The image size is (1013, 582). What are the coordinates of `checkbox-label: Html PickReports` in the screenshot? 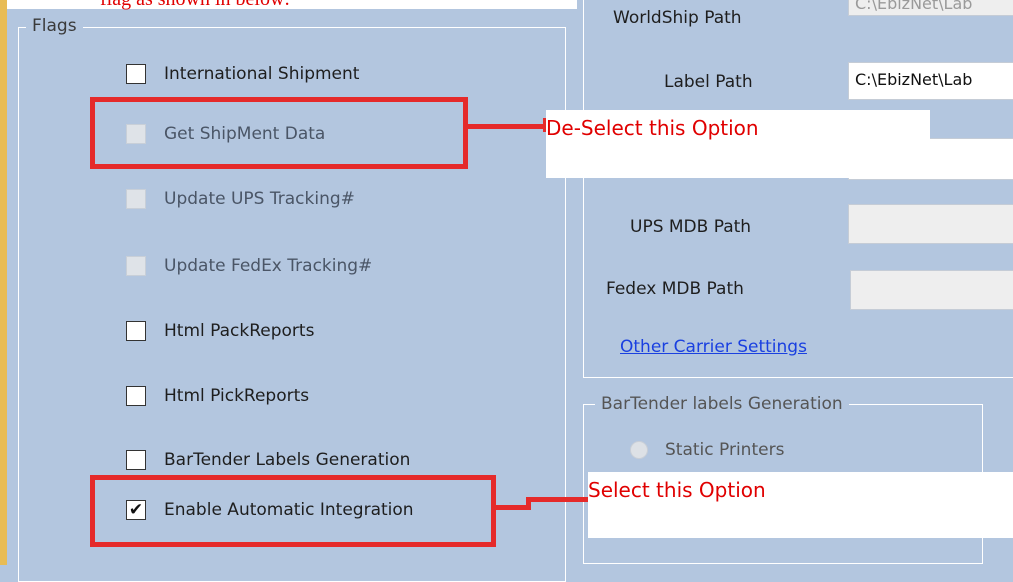 It's located at (237, 396).